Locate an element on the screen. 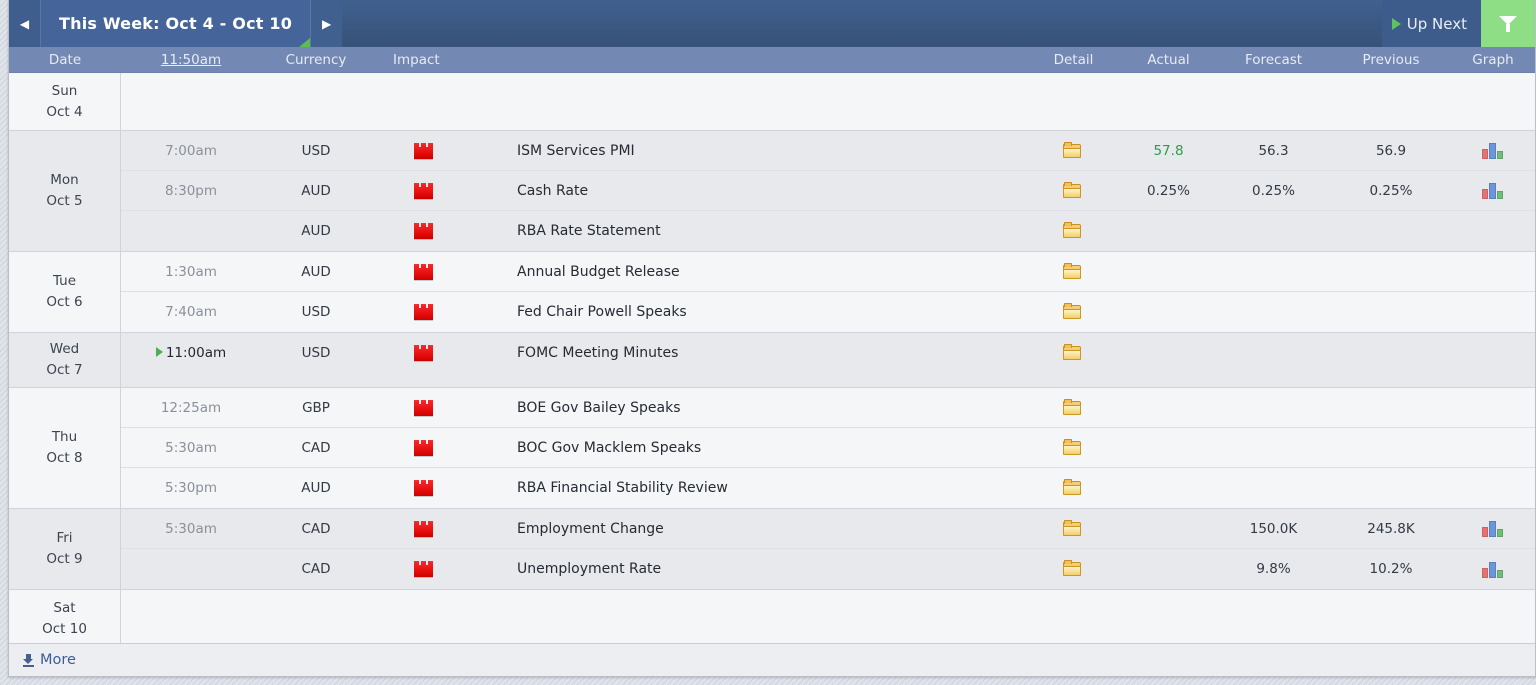 This screenshot has height=685, width=1536. event-name-cell: Unemployment Rate is located at coordinates (751, 569).